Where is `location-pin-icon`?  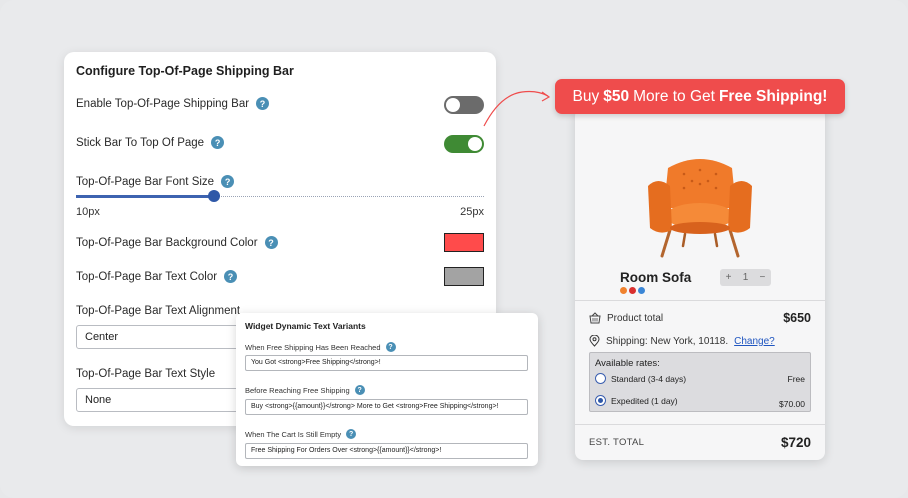 location-pin-icon is located at coordinates (594, 341).